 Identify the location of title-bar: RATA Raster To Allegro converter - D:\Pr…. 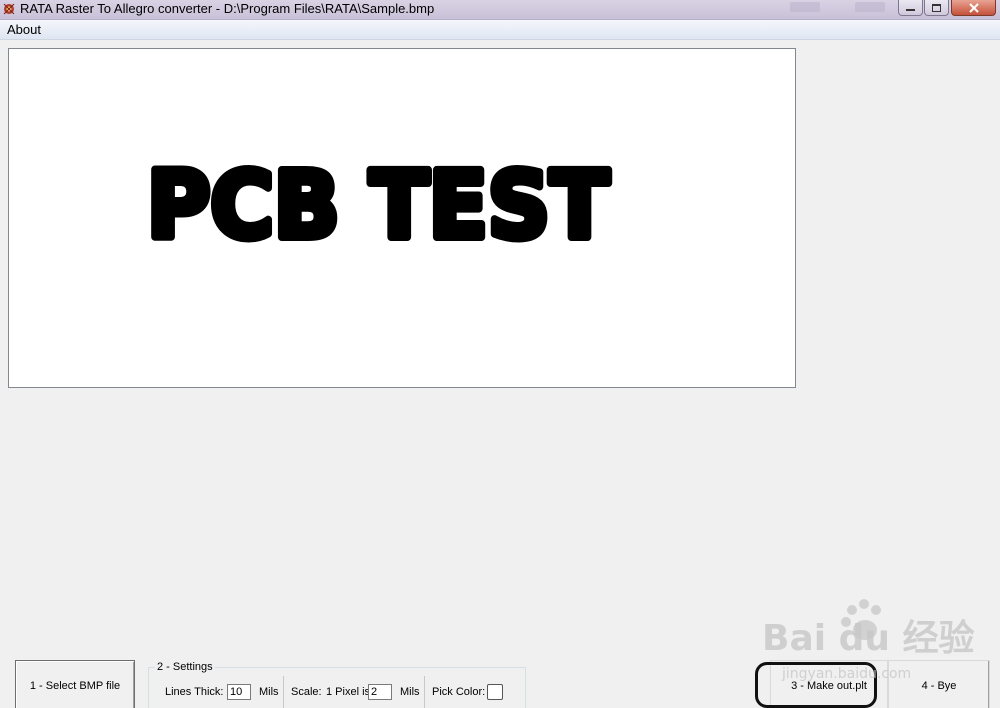
(500, 10).